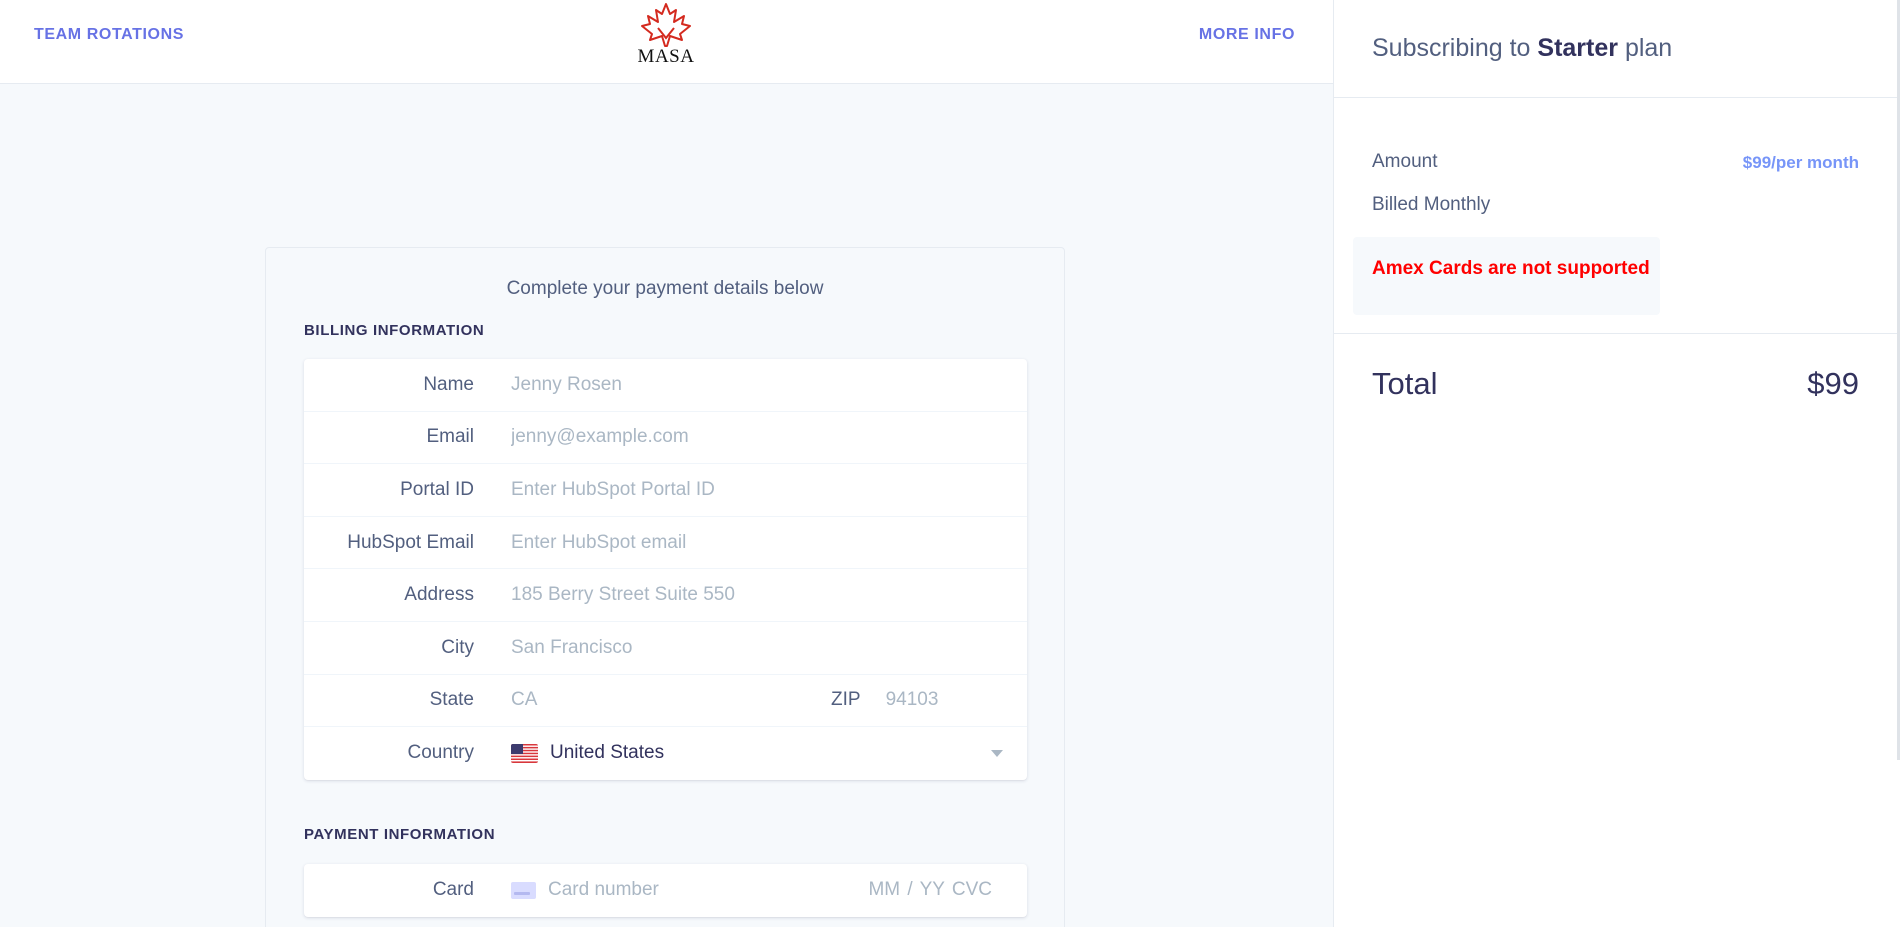 This screenshot has width=1900, height=927. Describe the element at coordinates (997, 753) in the screenshot. I see `chevron-down-icon` at that location.